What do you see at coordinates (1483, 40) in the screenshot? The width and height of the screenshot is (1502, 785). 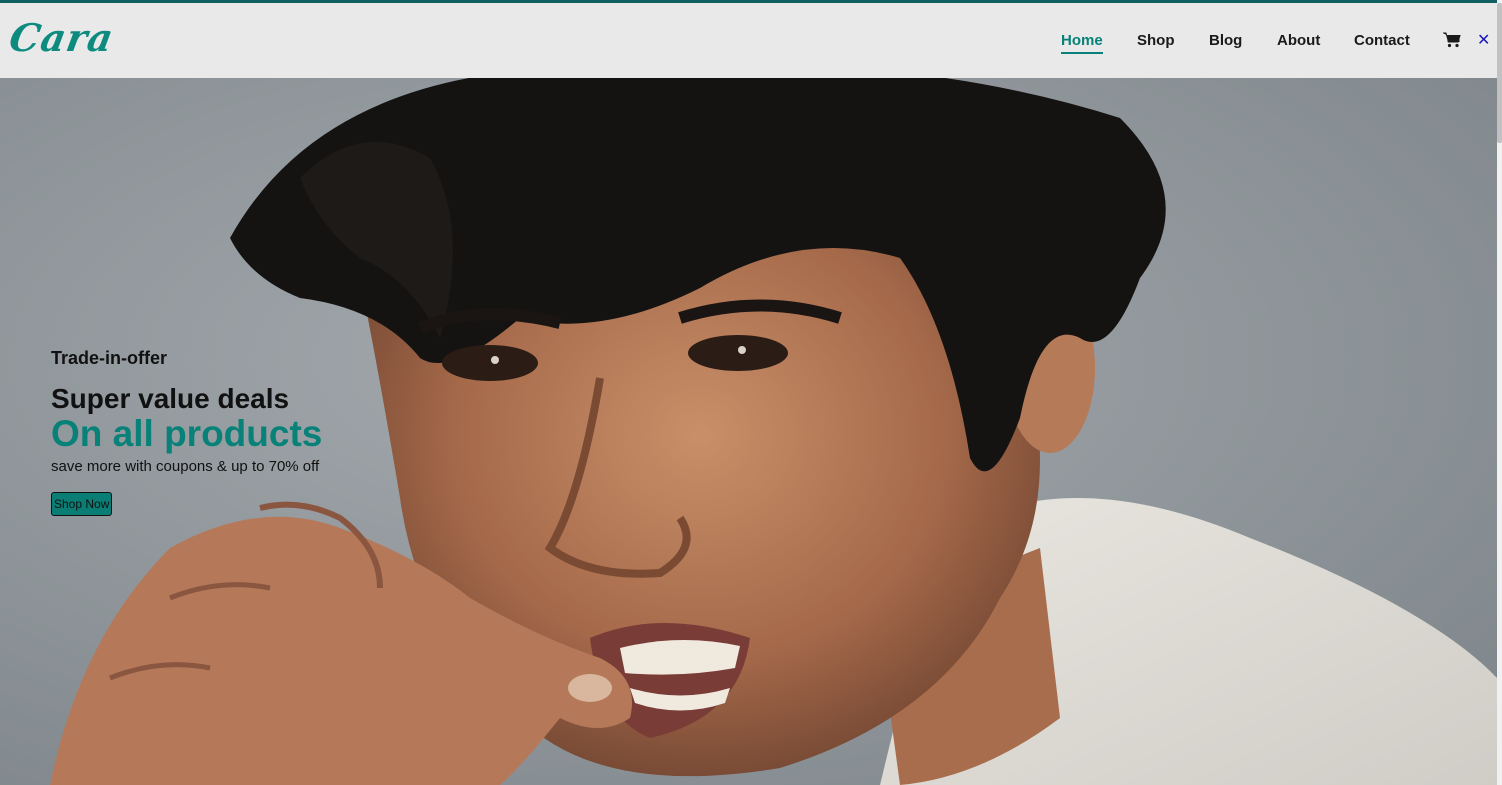 I see `close-icon: ✕` at bounding box center [1483, 40].